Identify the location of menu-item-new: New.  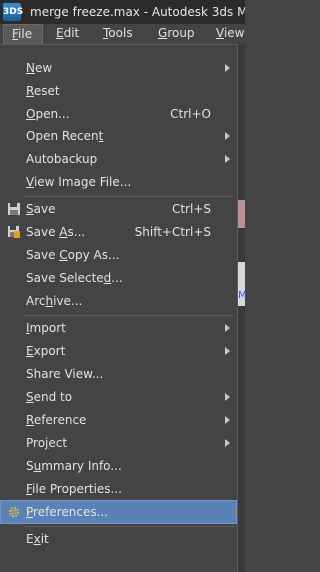
(118, 68).